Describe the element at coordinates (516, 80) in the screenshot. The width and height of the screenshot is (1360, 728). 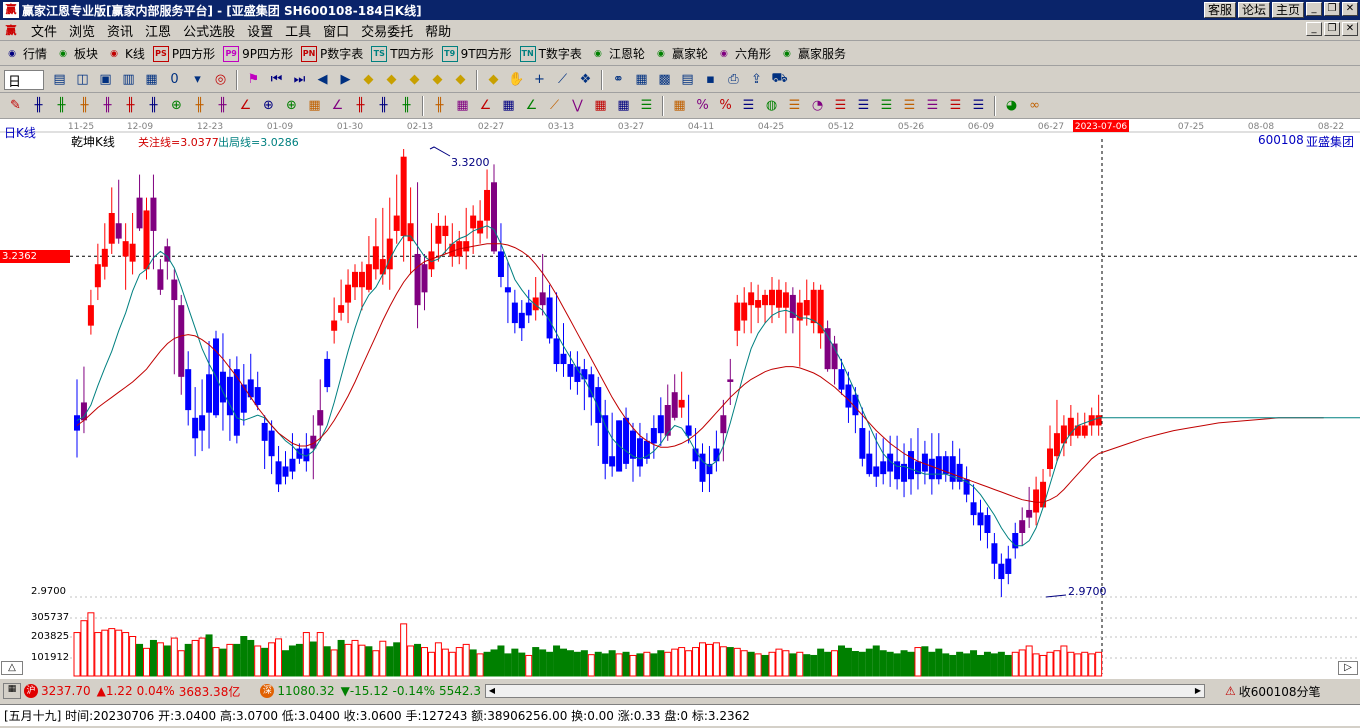
I see `hand-icon: ✋` at that location.